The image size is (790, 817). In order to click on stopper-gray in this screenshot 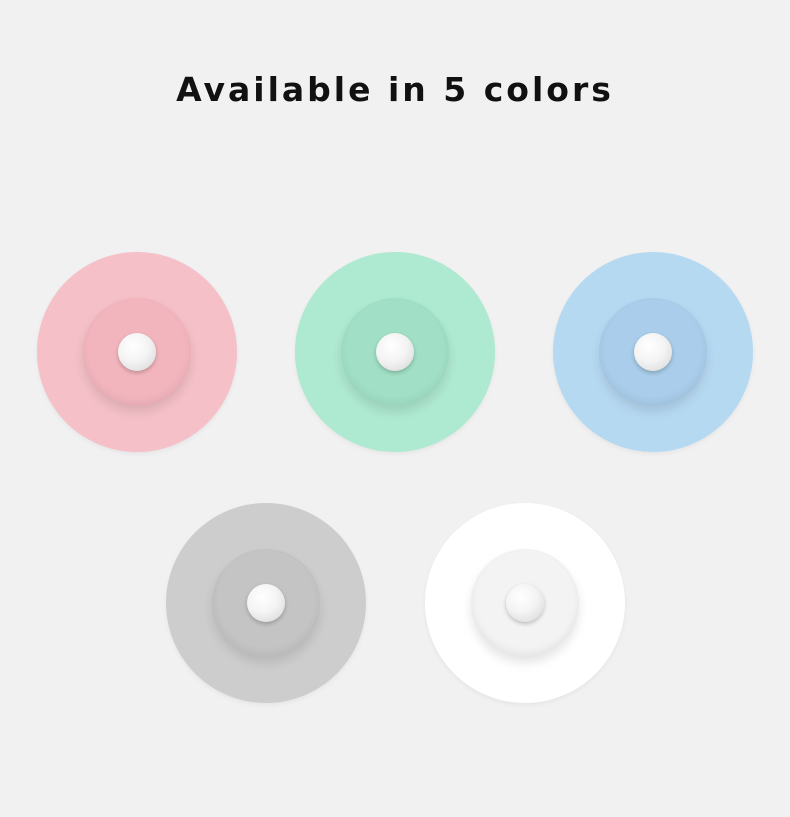, I will do `click(266, 603)`.